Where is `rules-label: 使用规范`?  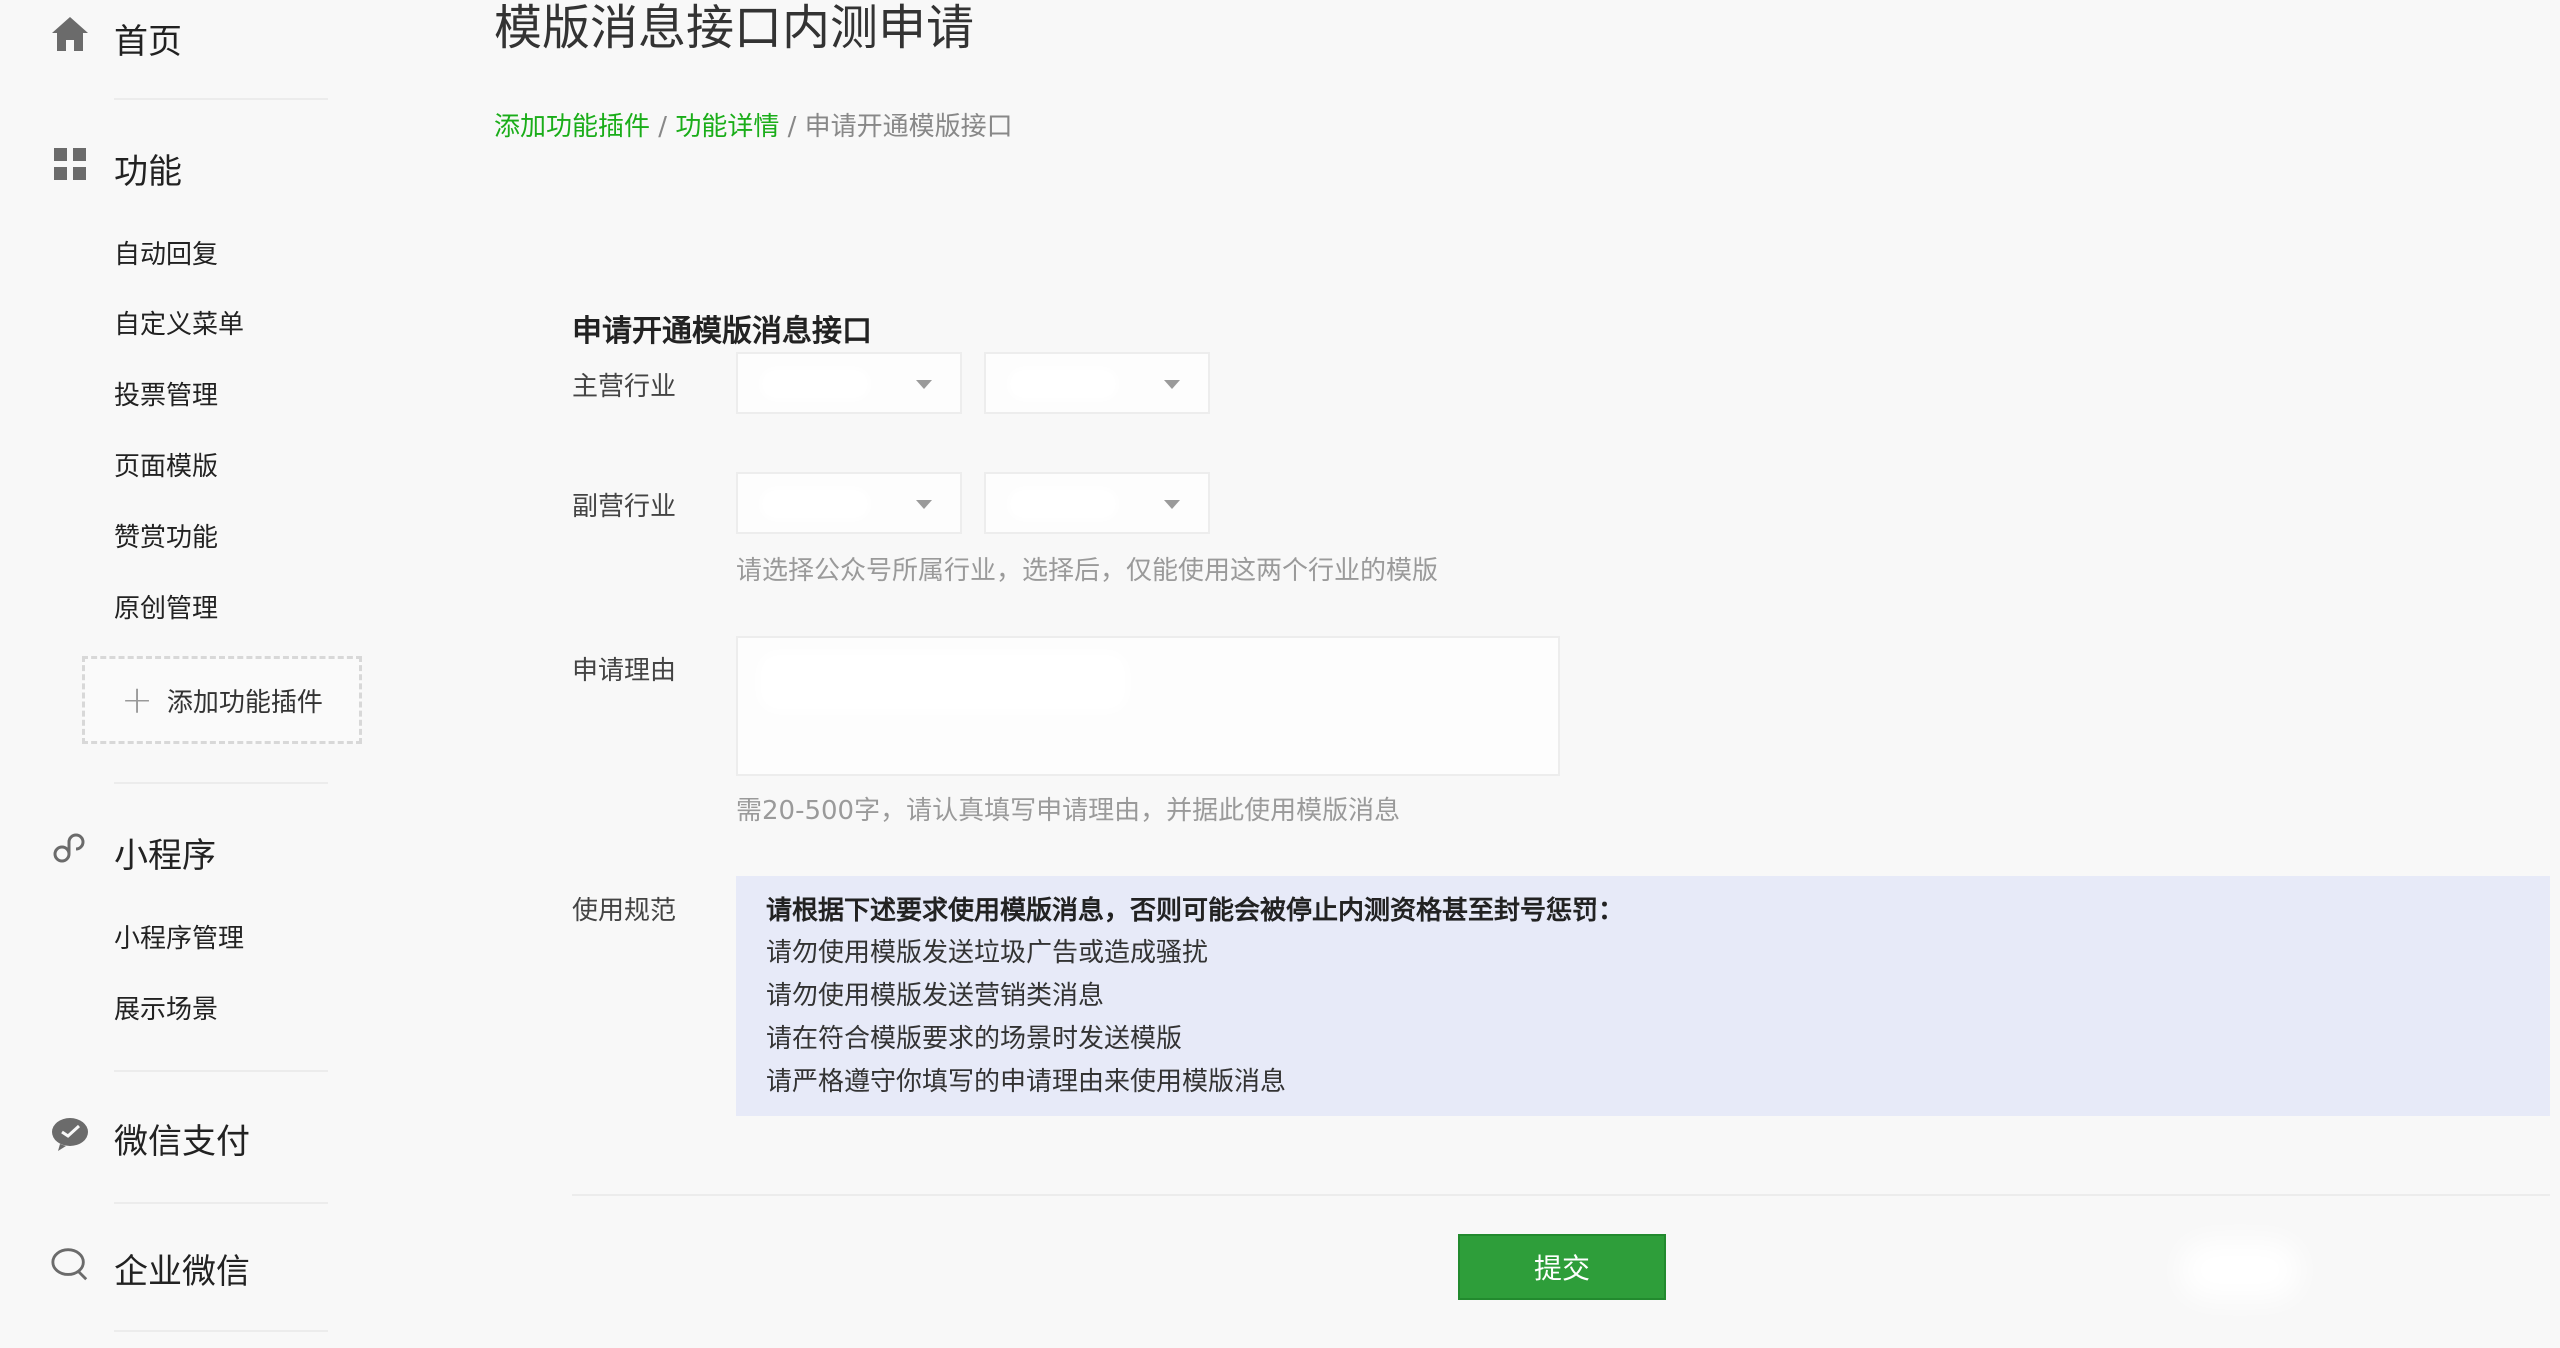
rules-label: 使用规范 is located at coordinates (624, 911).